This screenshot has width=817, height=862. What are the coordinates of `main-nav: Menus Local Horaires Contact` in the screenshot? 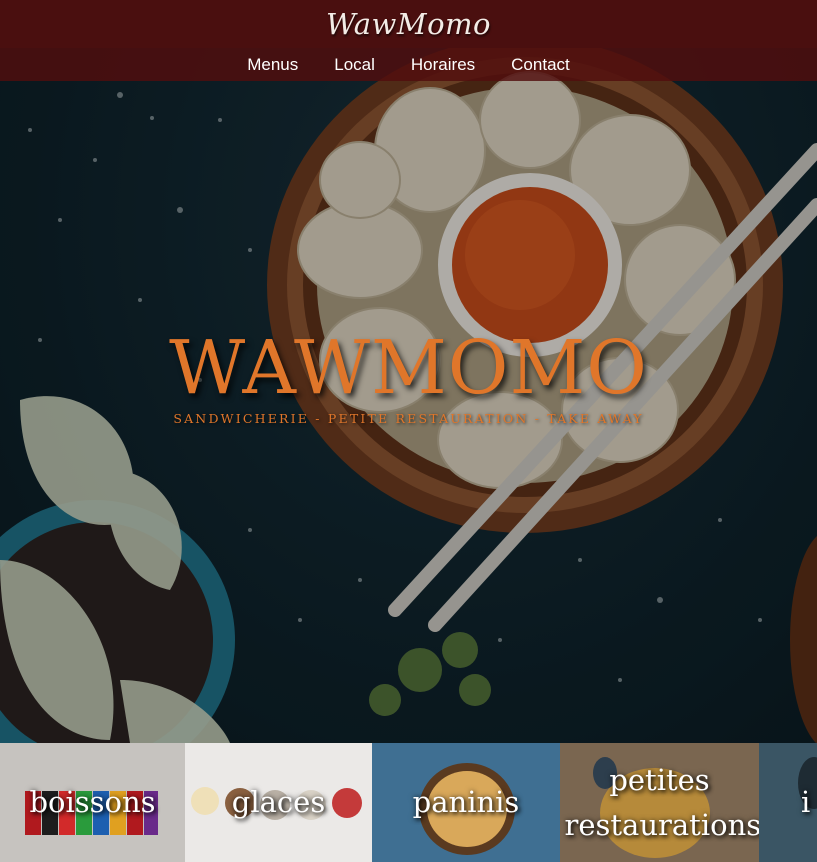 It's located at (408, 64).